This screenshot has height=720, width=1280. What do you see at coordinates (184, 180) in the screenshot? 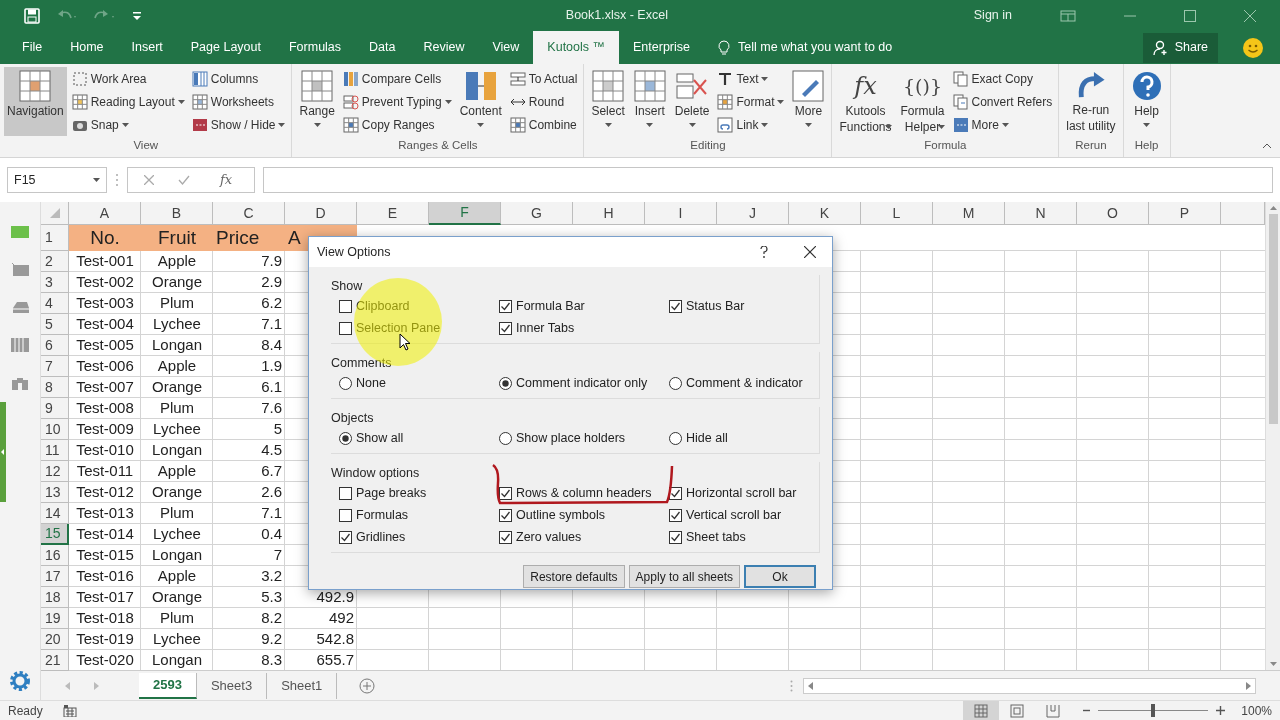
I see `enter-icon` at bounding box center [184, 180].